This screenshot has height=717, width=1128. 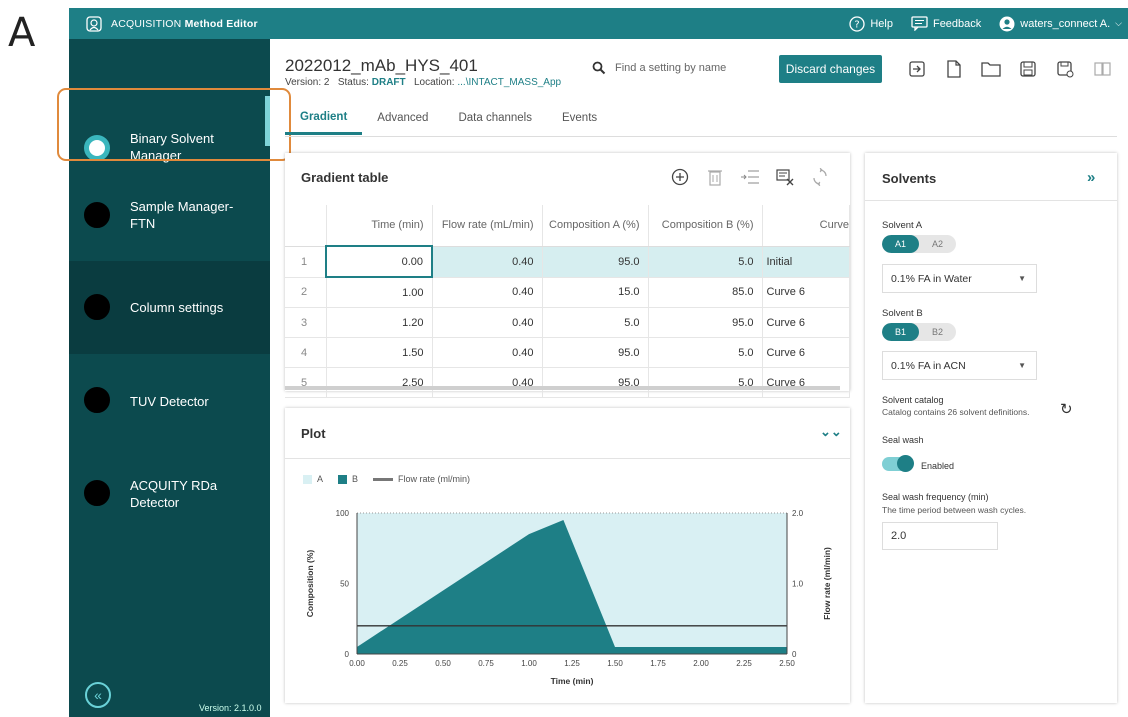 I want to click on compare-button, so click(x=1102, y=69).